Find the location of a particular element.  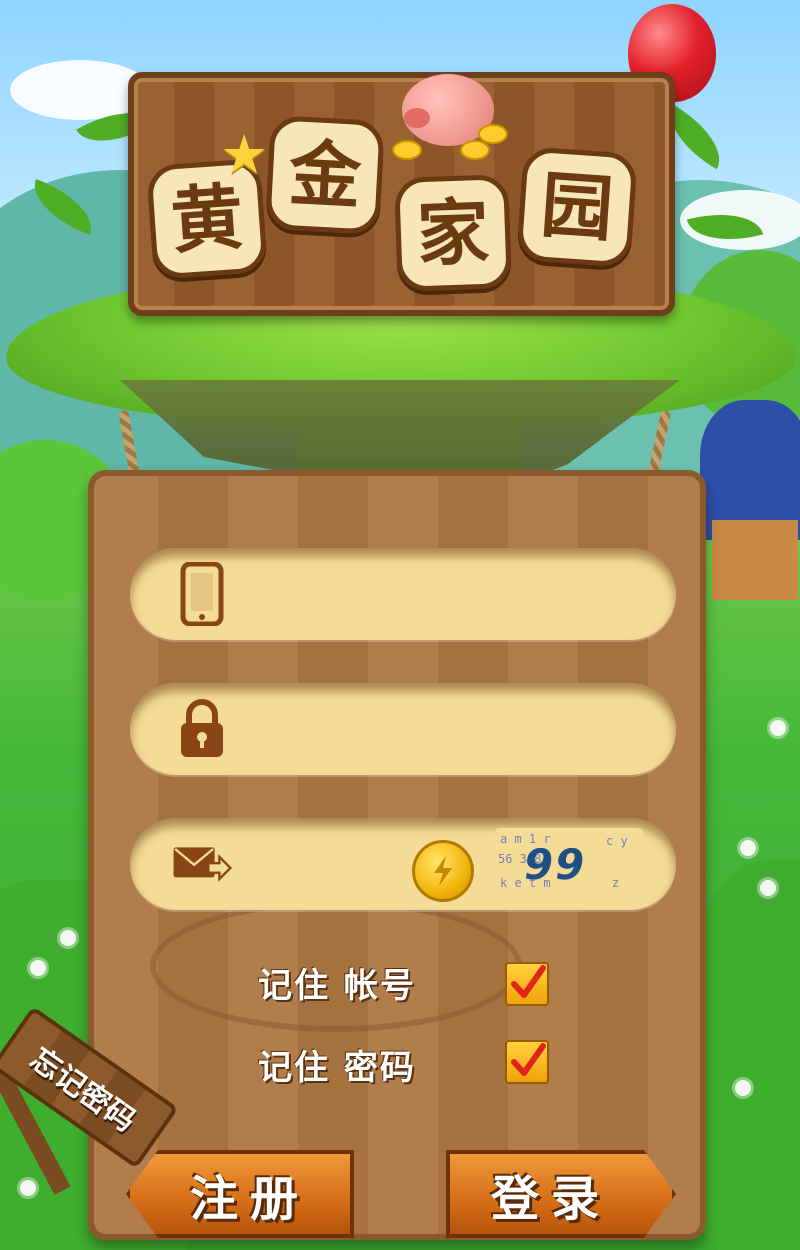

gold-coin-icon is located at coordinates (443, 871).